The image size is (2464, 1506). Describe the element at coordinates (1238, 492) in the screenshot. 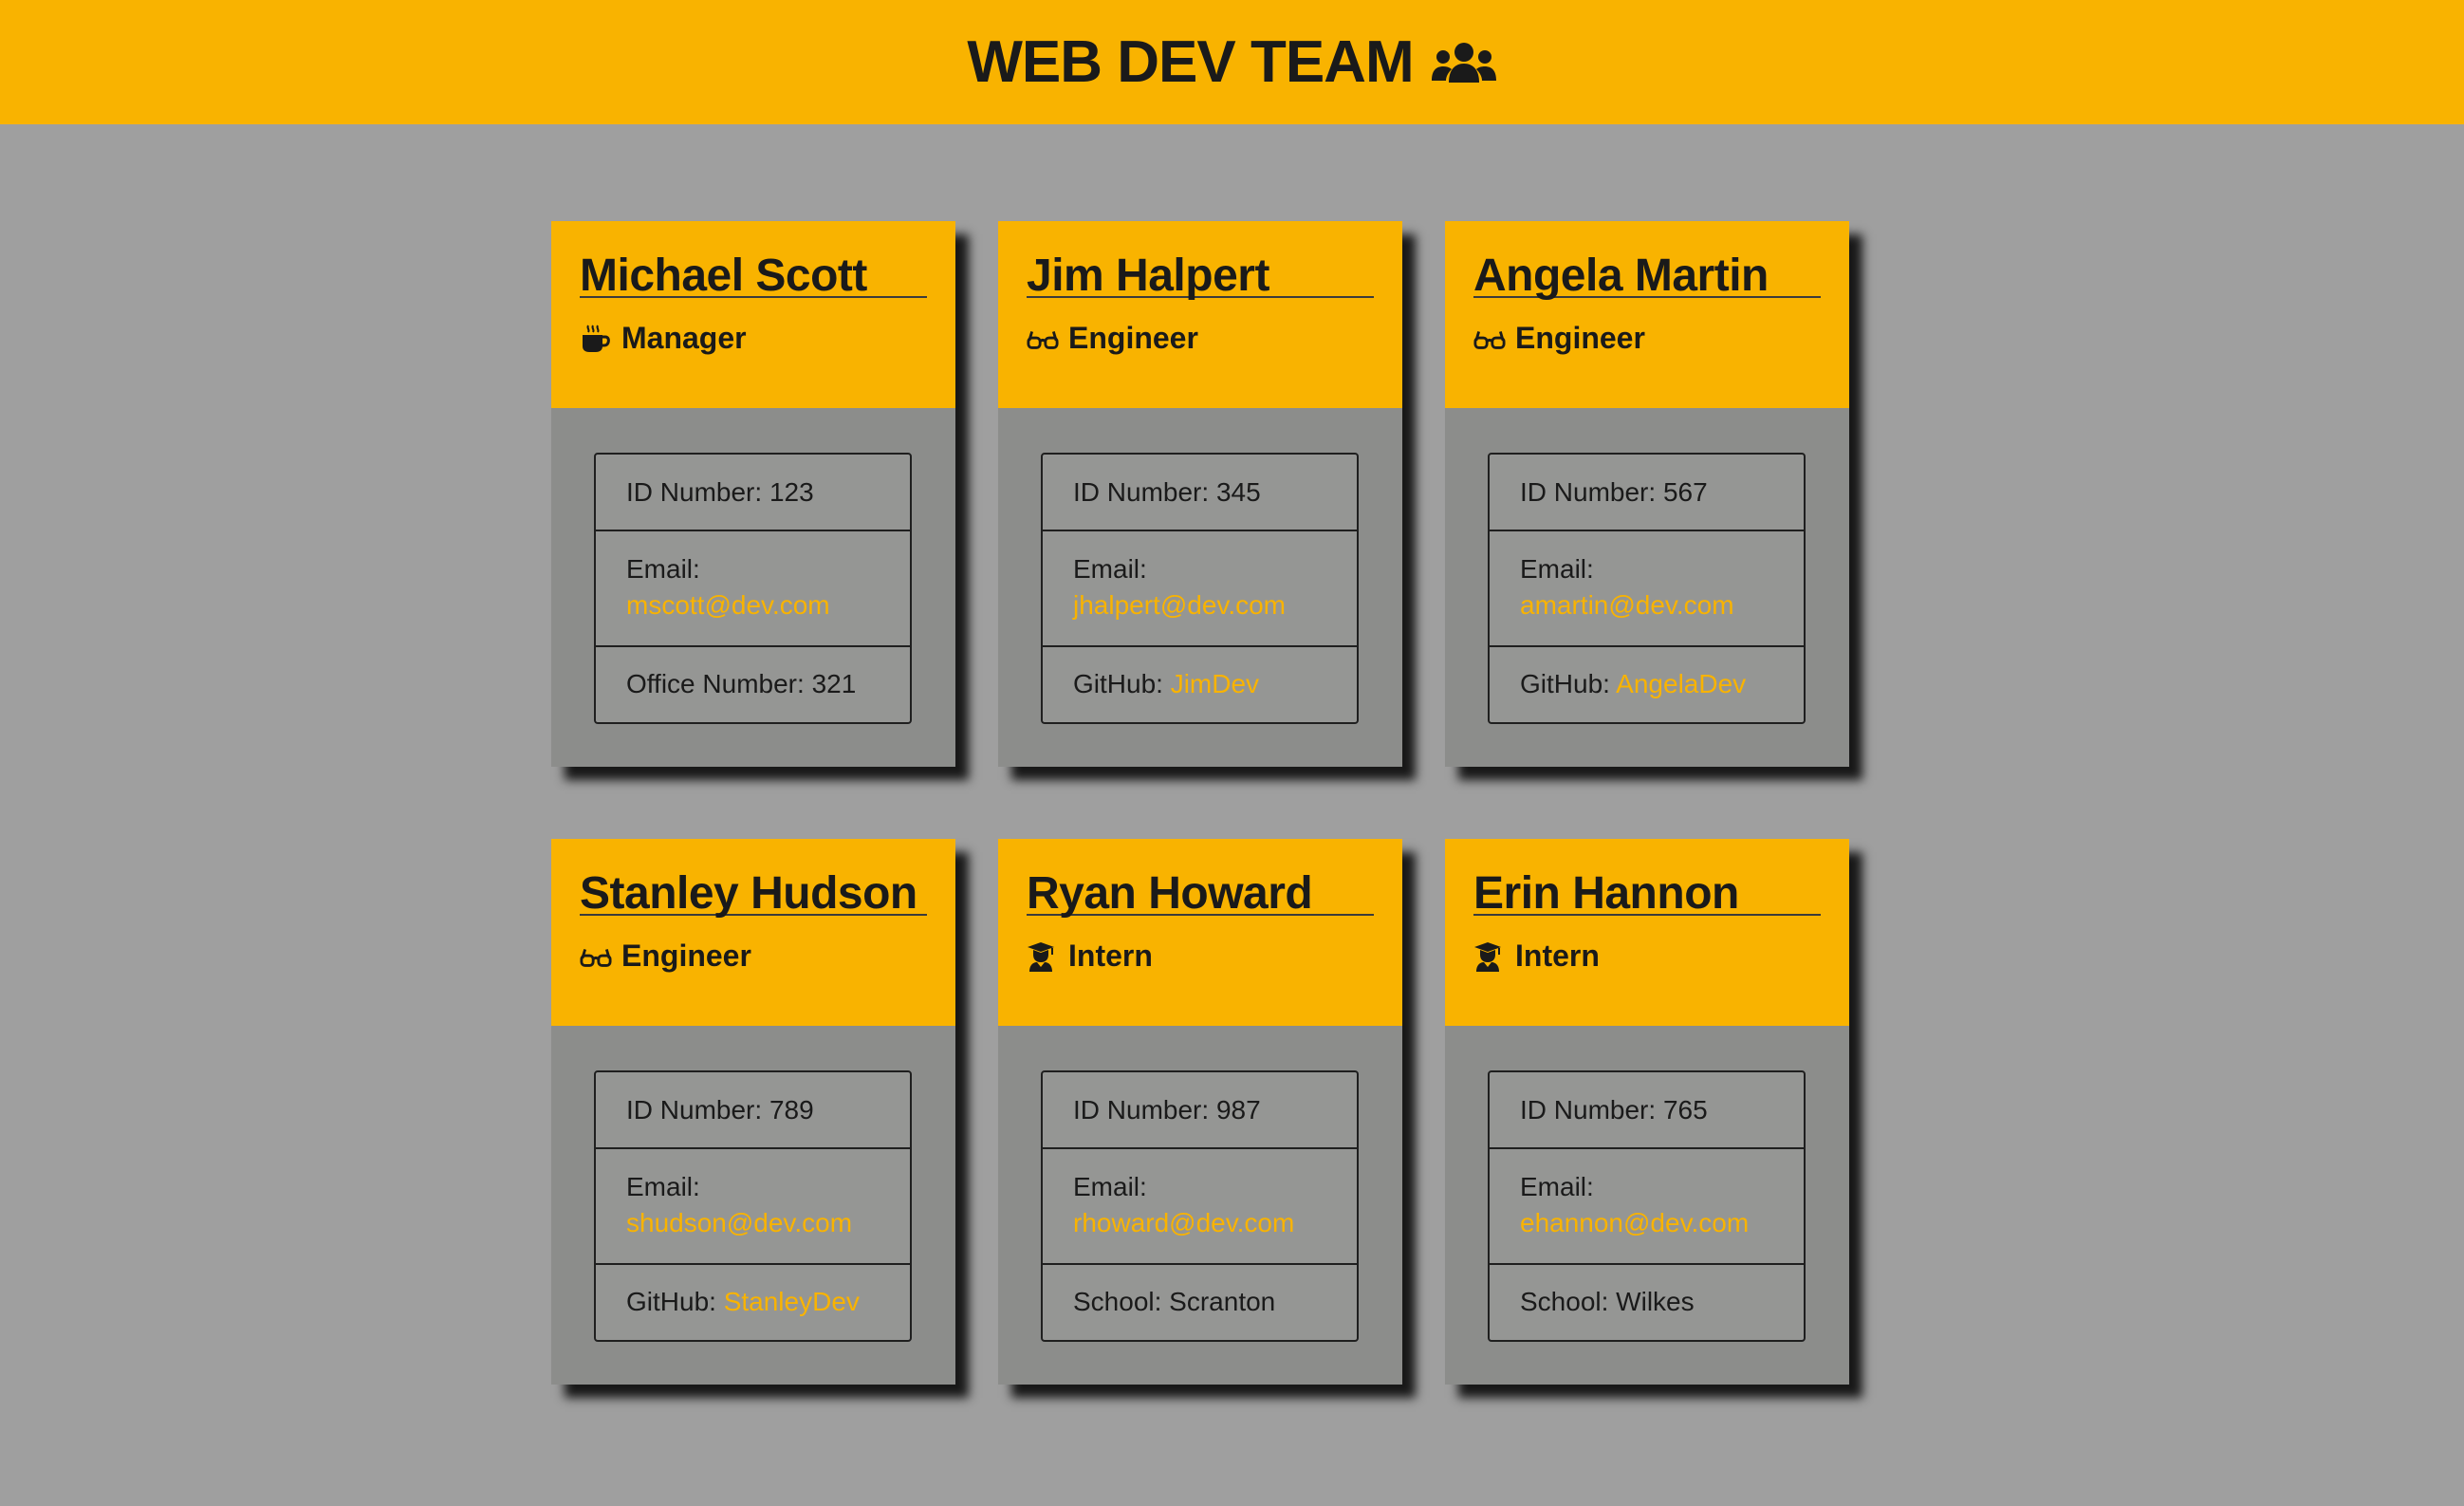

I see `id-value: 345` at that location.